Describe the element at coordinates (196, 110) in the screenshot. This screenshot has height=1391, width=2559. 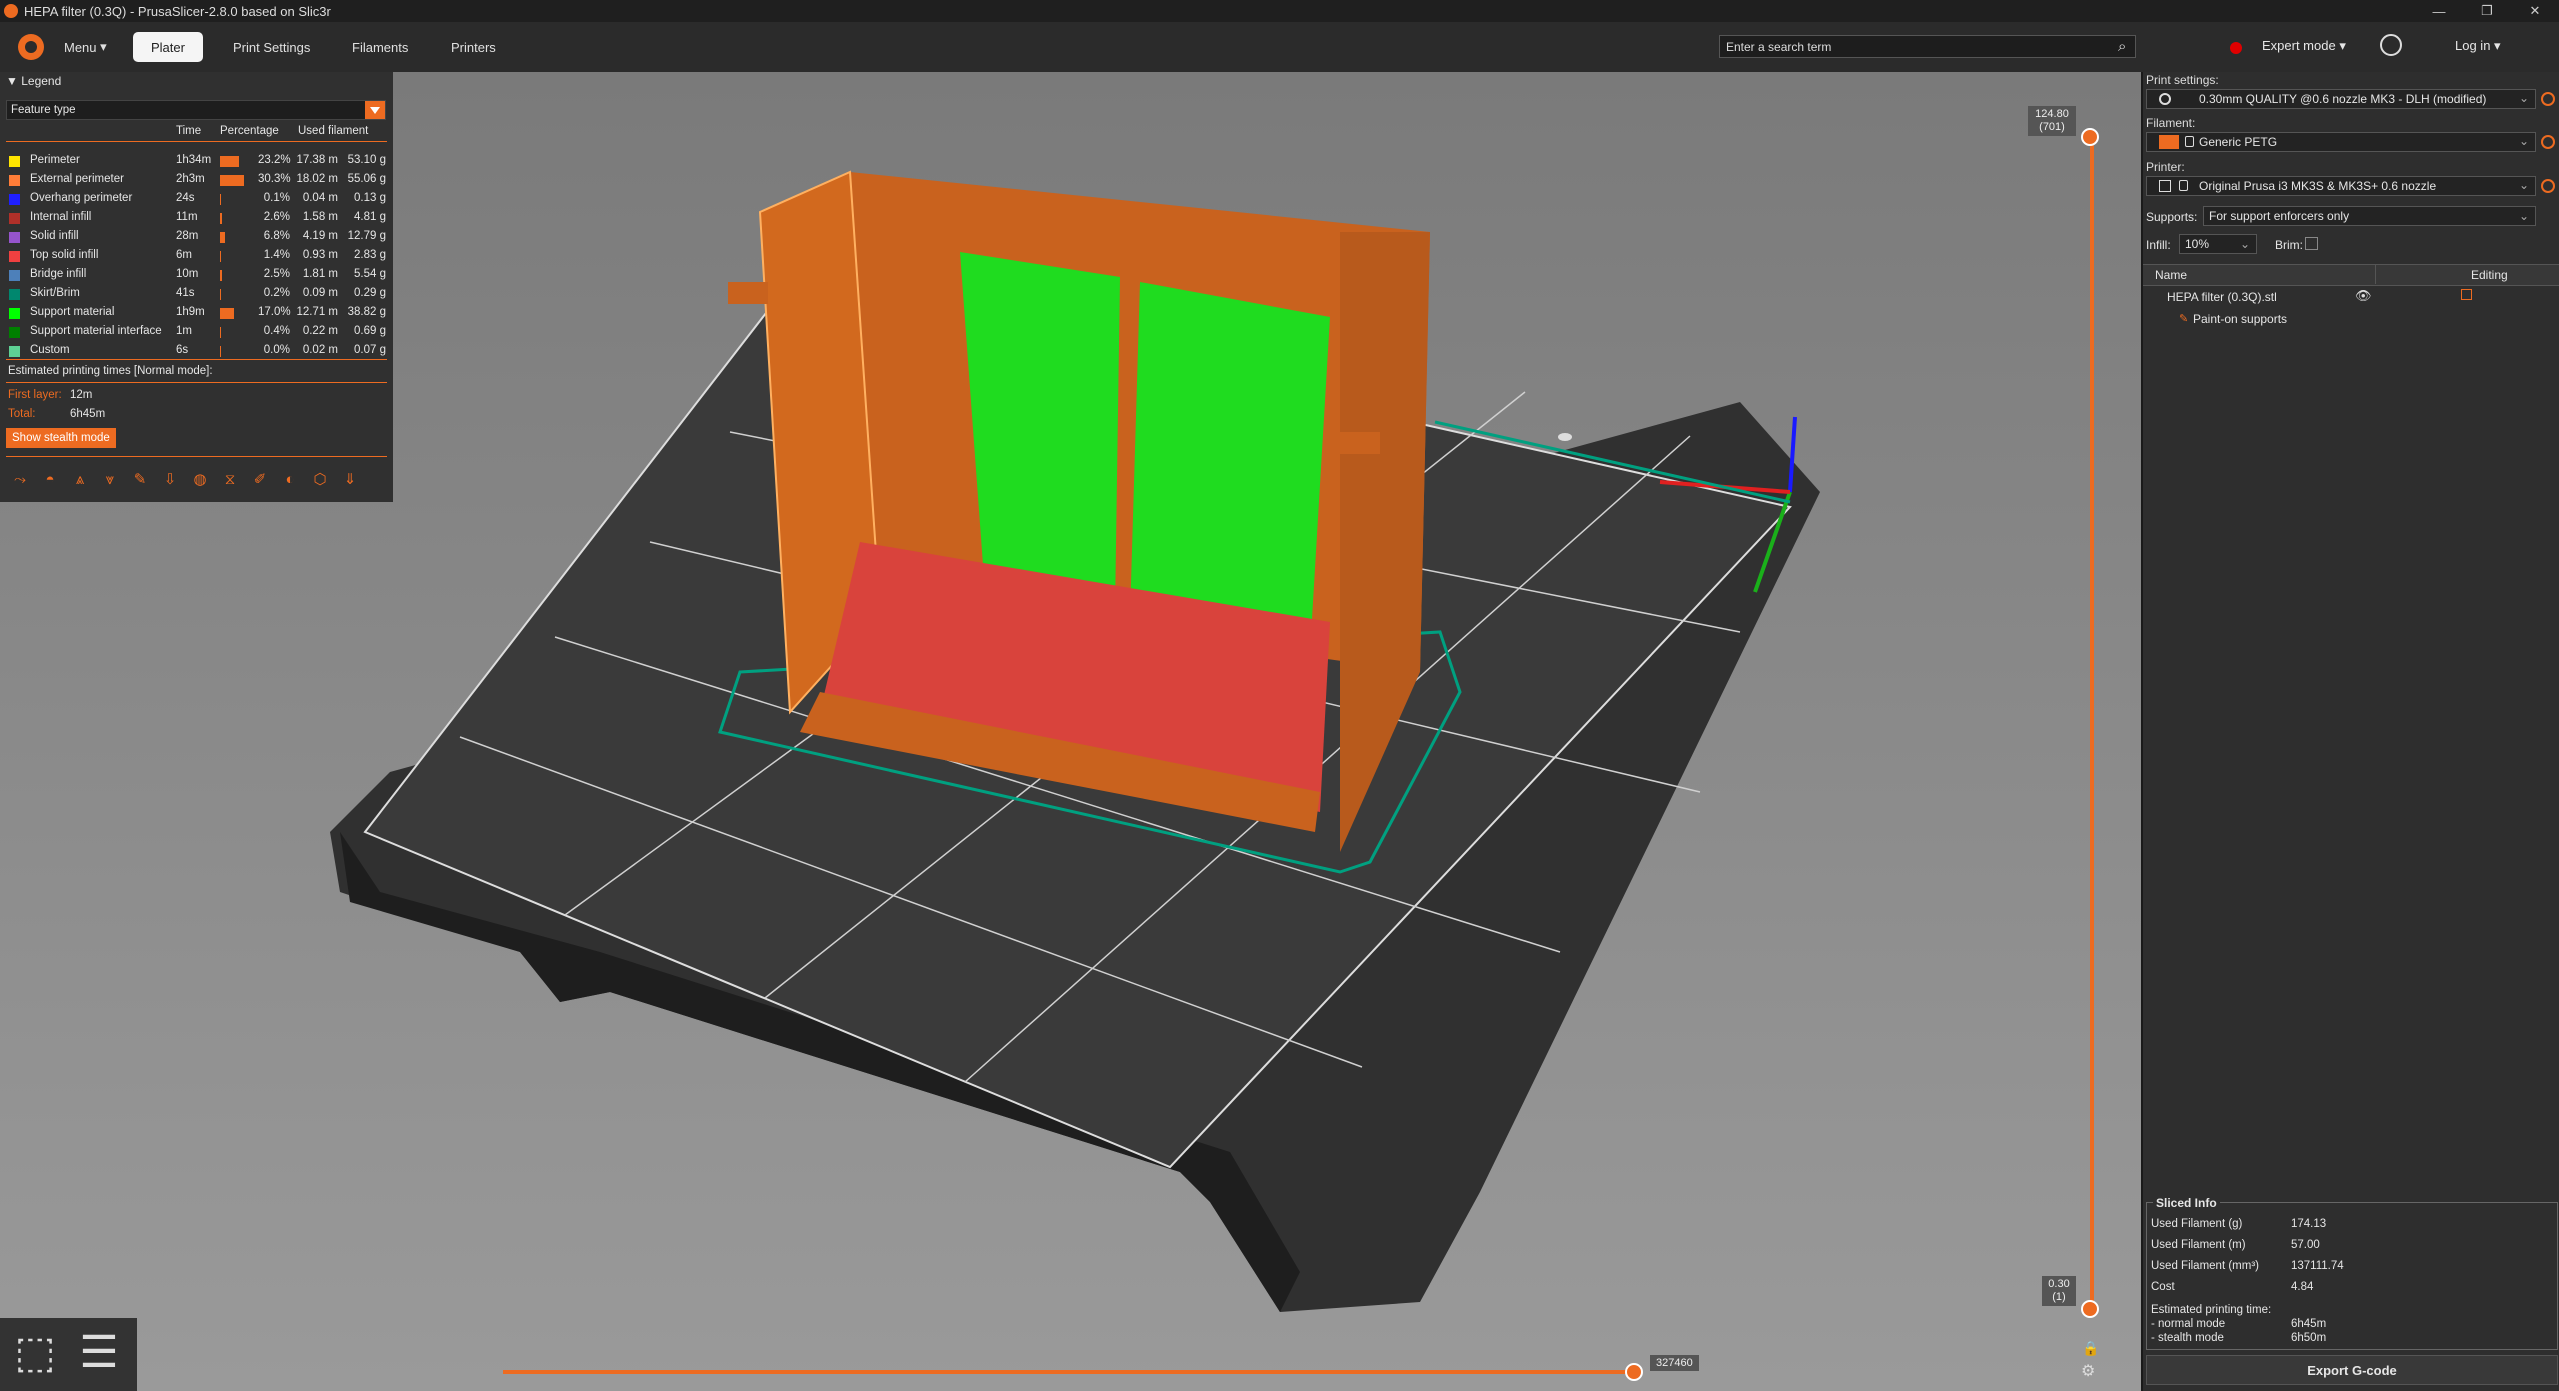
I see `view-type-select: Feature type` at that location.